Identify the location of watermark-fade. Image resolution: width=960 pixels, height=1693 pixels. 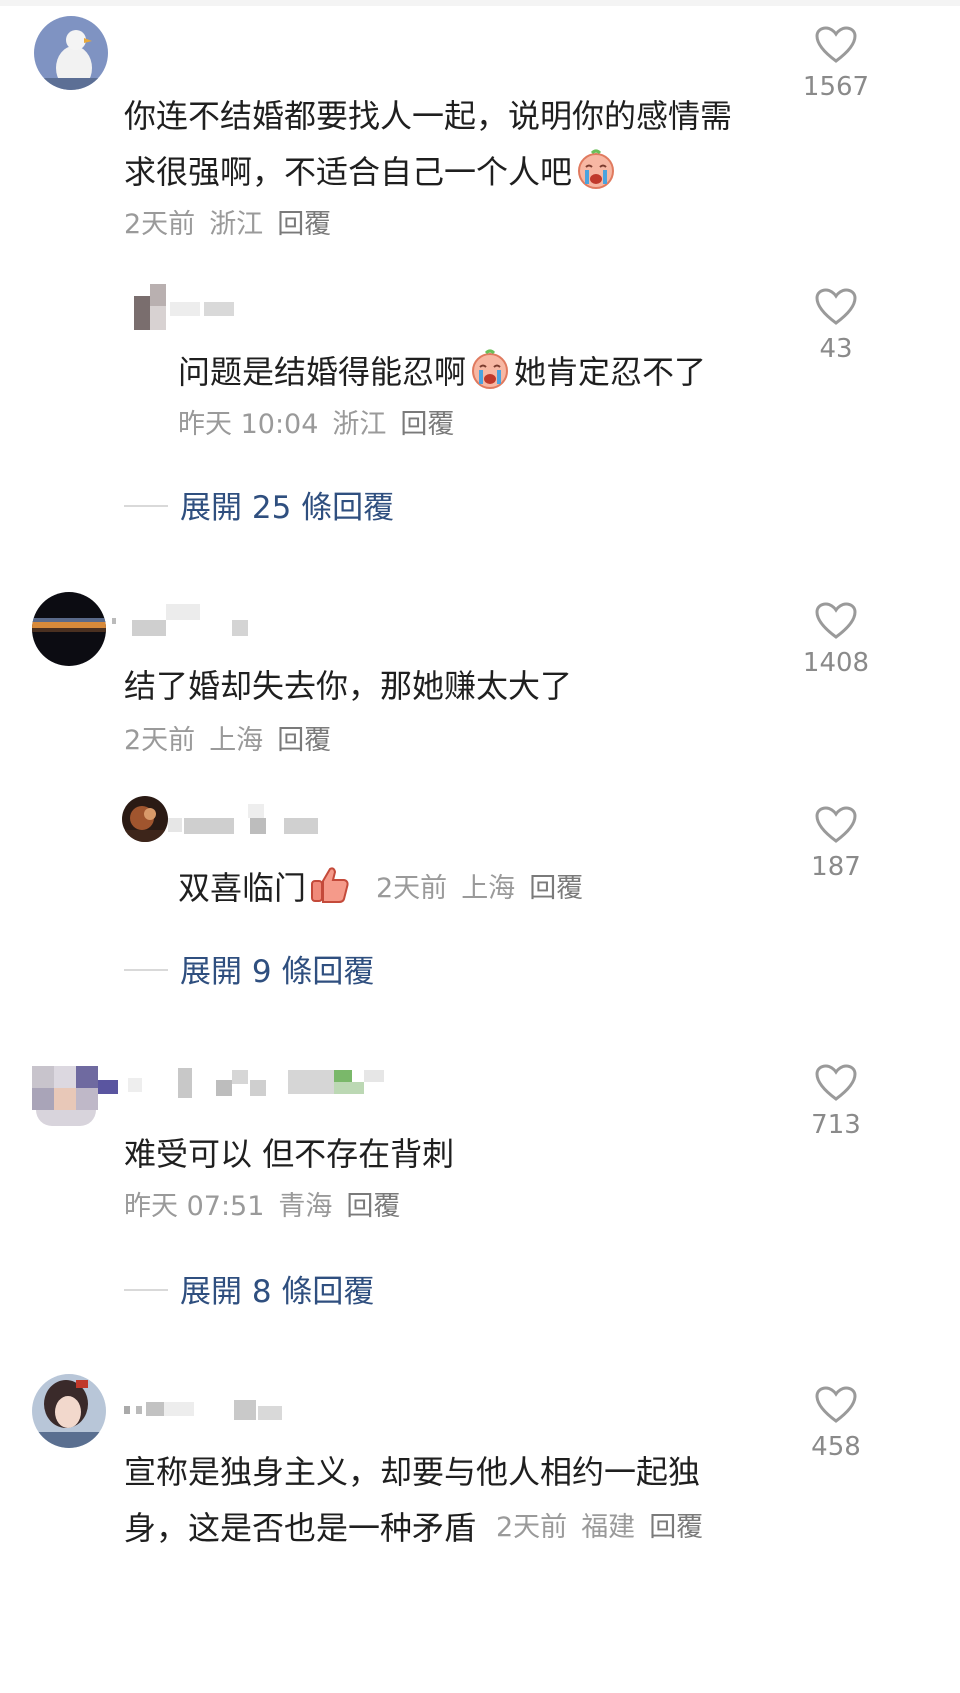
(830, 1530).